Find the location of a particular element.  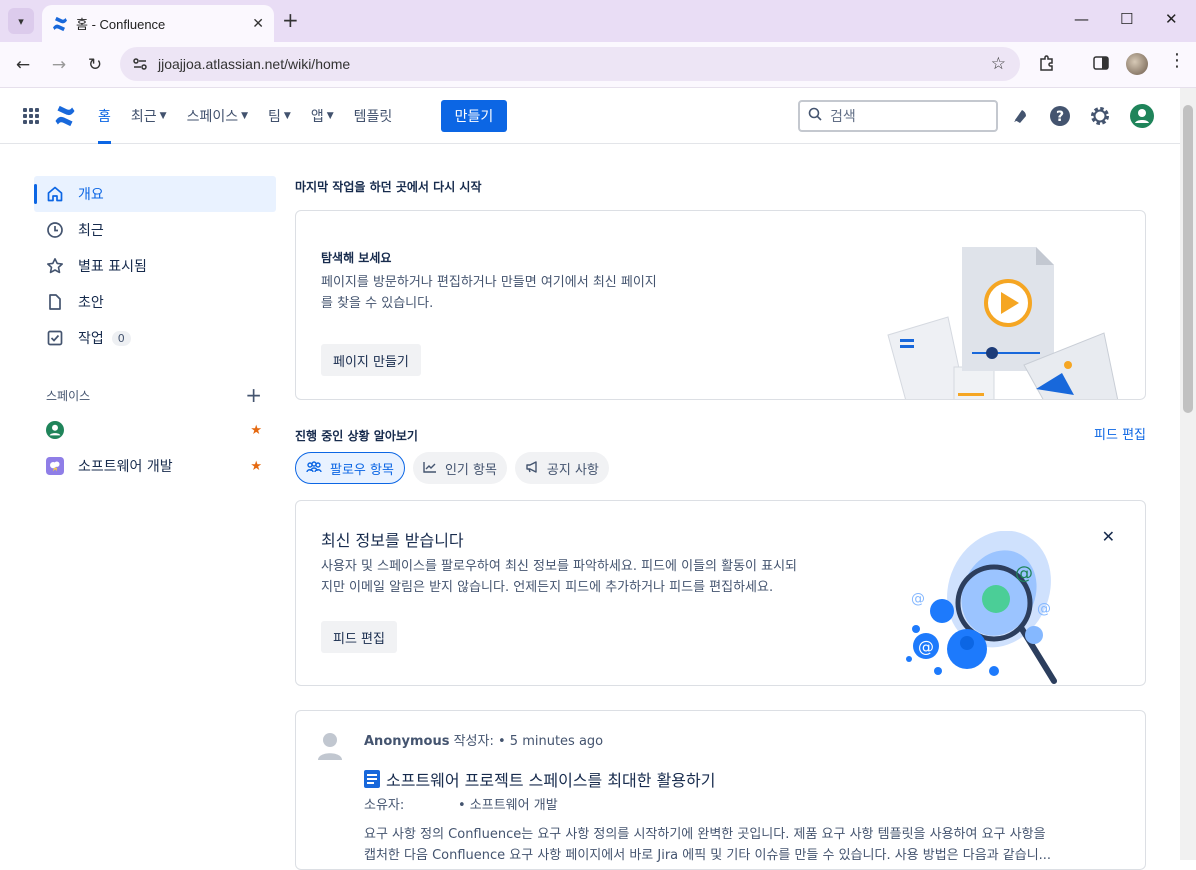

explore-card-heading: 탐색해 보세요 is located at coordinates (356, 258).